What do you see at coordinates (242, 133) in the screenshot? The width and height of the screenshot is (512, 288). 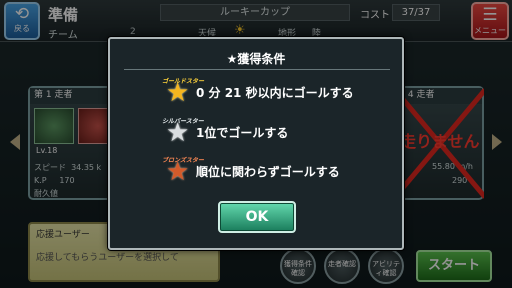 I see `condition-text: 1位でゴールする` at bounding box center [242, 133].